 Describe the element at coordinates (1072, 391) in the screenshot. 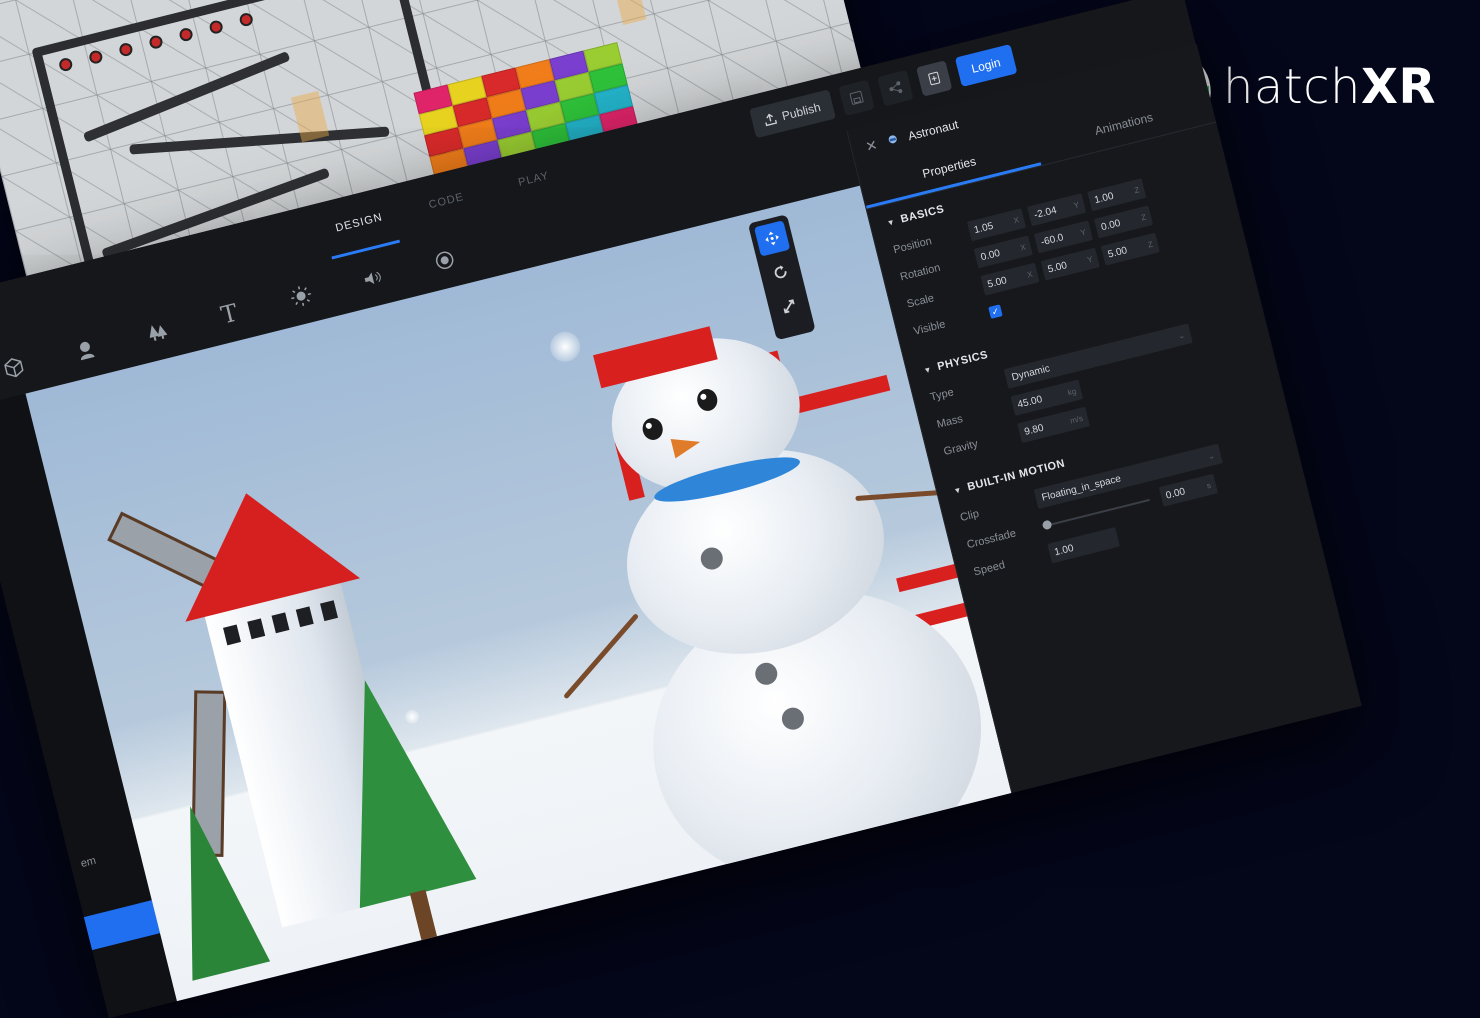

I see `mass-unit: kg` at that location.